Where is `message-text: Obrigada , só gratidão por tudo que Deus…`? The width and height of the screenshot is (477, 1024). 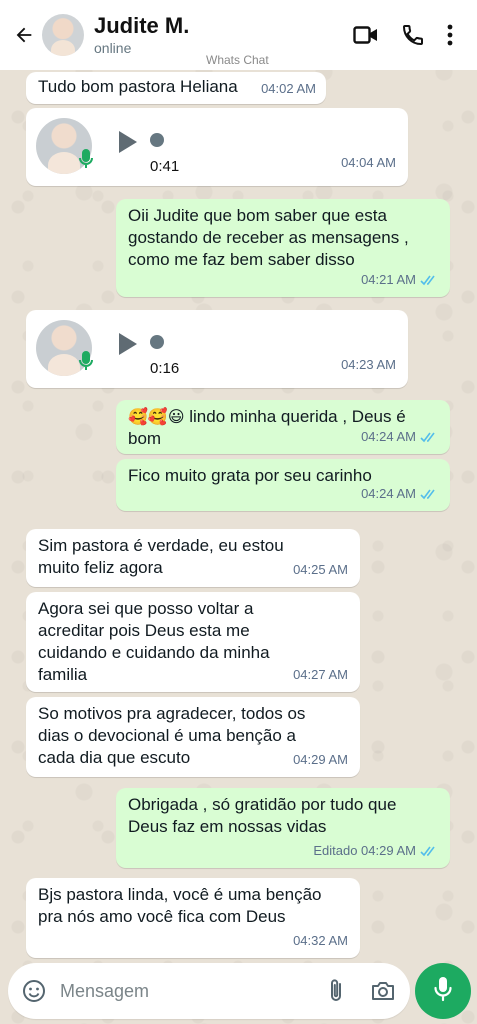 message-text: Obrigada , só gratidão por tudo que Deus… is located at coordinates (262, 815).